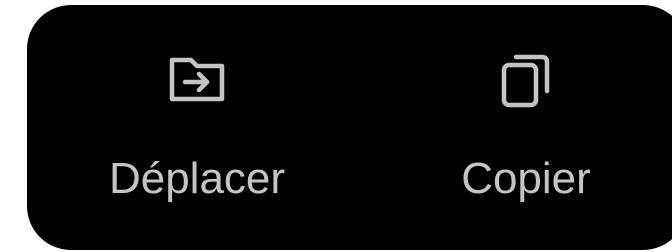 This screenshot has width=672, height=252. Describe the element at coordinates (197, 178) in the screenshot. I see `move-label: Déplacer` at that location.